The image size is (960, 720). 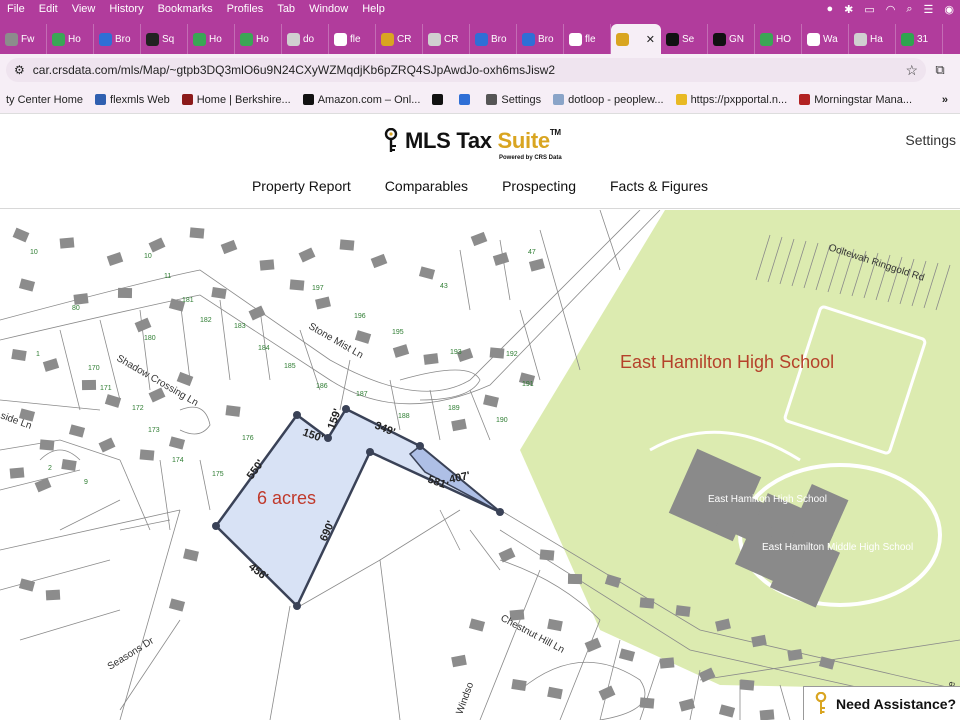 What do you see at coordinates (539, 186) in the screenshot?
I see `nav-prospecting: Prospecting` at bounding box center [539, 186].